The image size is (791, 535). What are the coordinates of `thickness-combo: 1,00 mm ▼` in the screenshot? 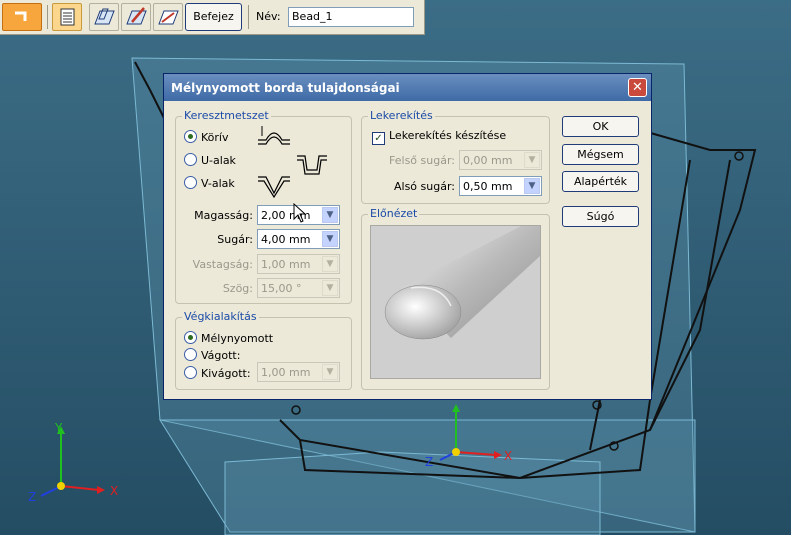 It's located at (298, 264).